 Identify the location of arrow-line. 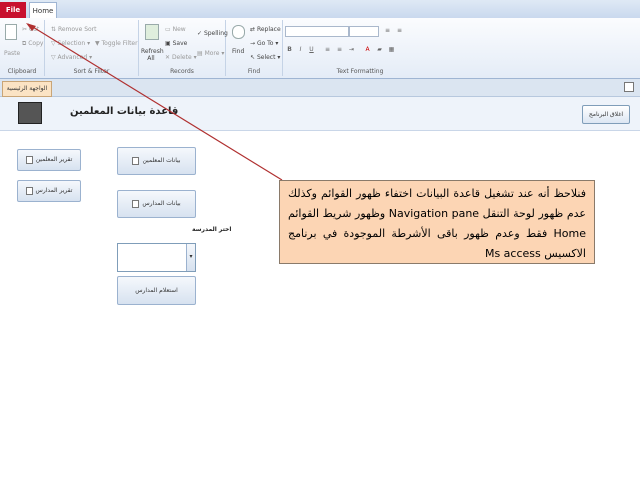
(155, 102).